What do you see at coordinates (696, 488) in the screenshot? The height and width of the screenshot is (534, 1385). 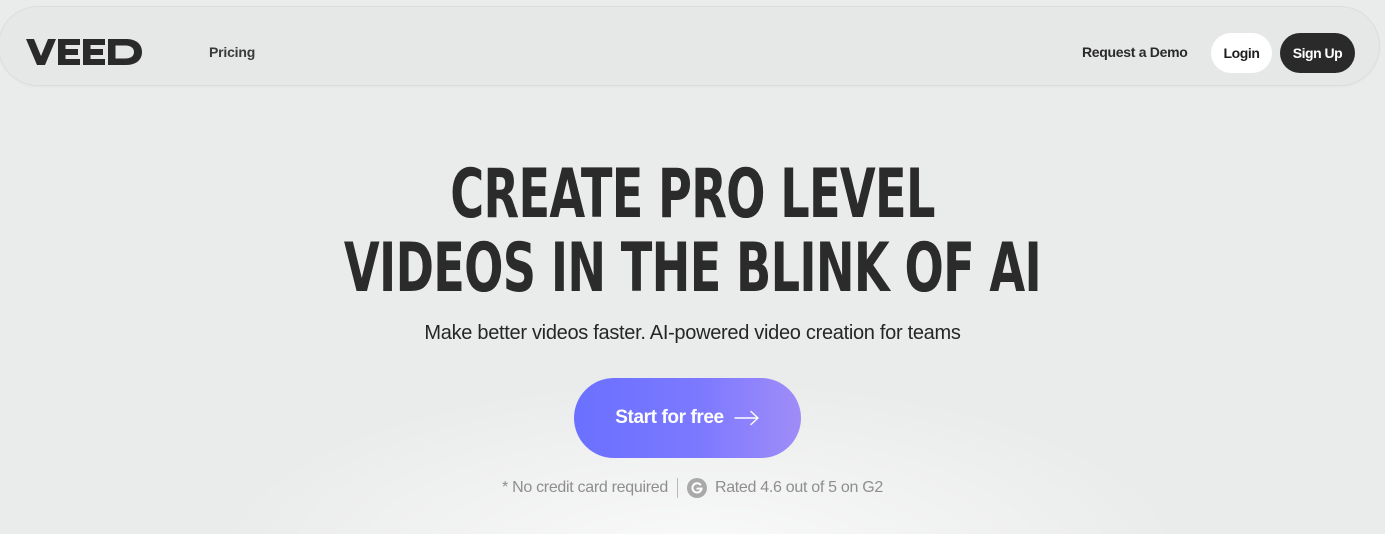 I see `g2-icon` at bounding box center [696, 488].